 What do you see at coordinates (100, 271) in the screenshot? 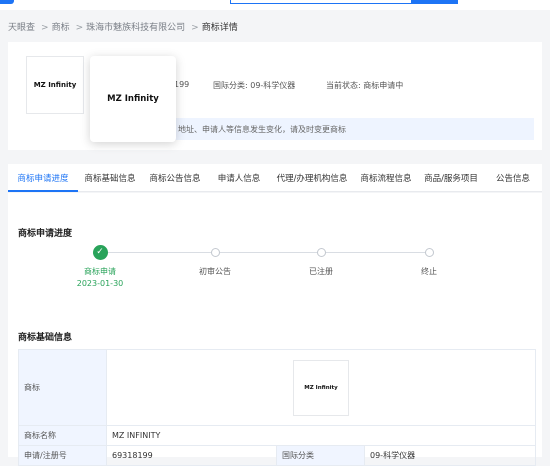
I see `step-label: 商标申请` at bounding box center [100, 271].